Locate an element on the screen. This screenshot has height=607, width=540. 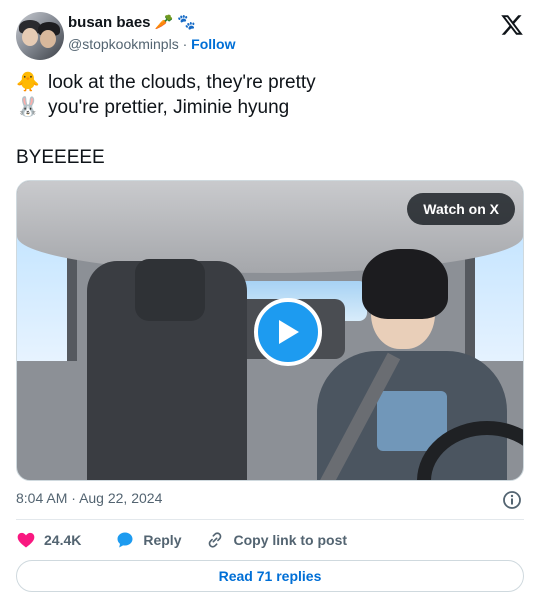
rabbit-emoji: 🐰 is located at coordinates (28, 107).